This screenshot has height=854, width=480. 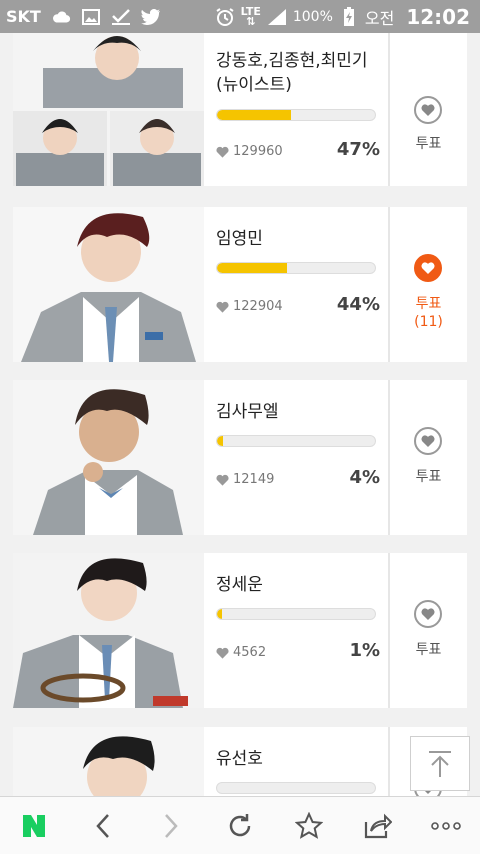 I want to click on vote-button: 투표 (11), so click(x=428, y=284).